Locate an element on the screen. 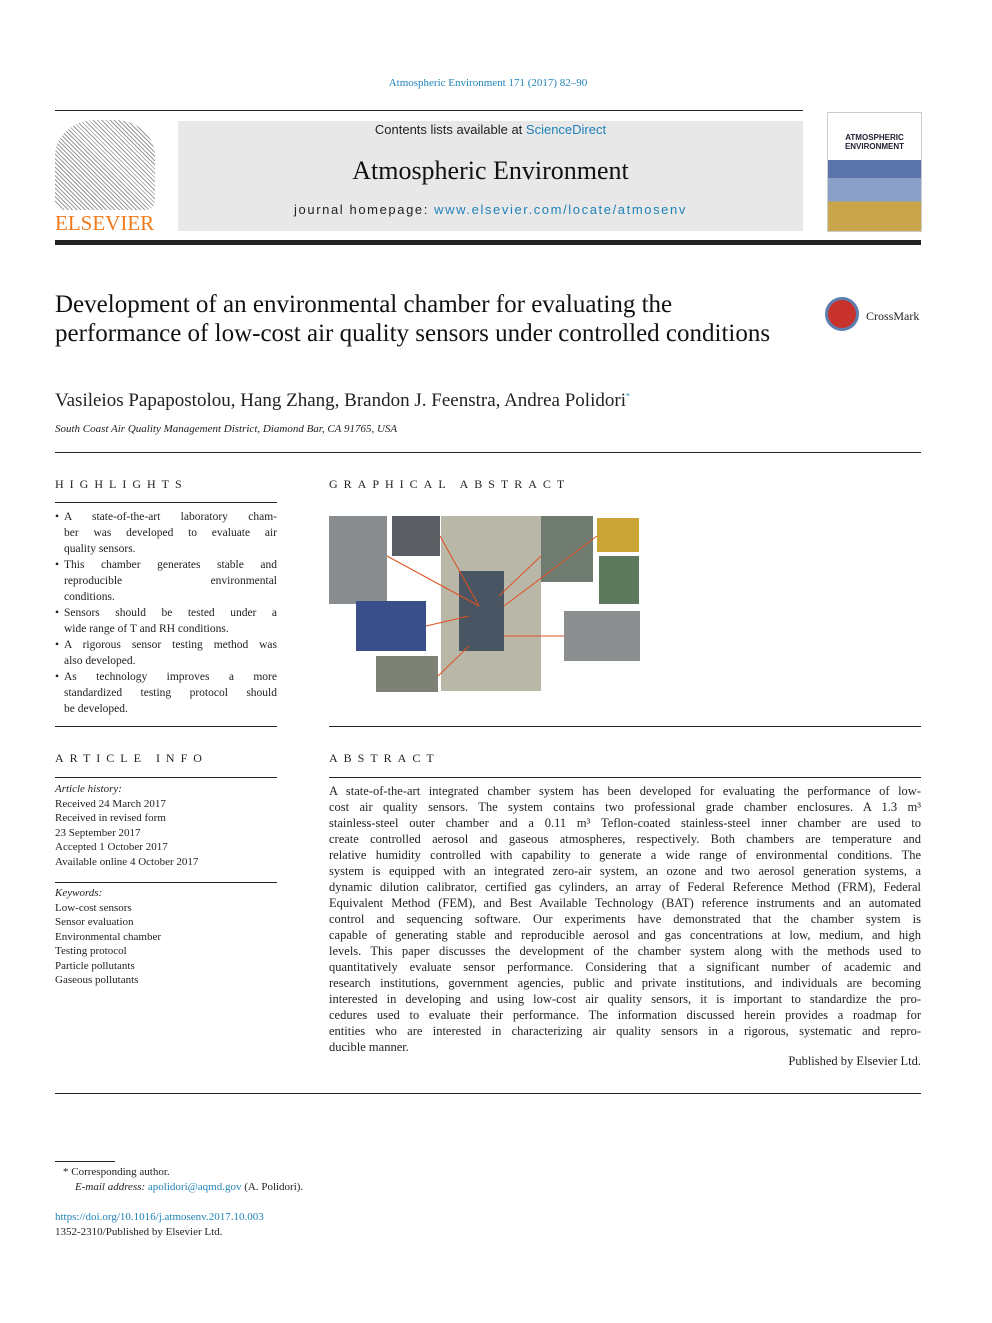 The width and height of the screenshot is (992, 1323). graphical-abstract-image is located at coordinates (485, 604).